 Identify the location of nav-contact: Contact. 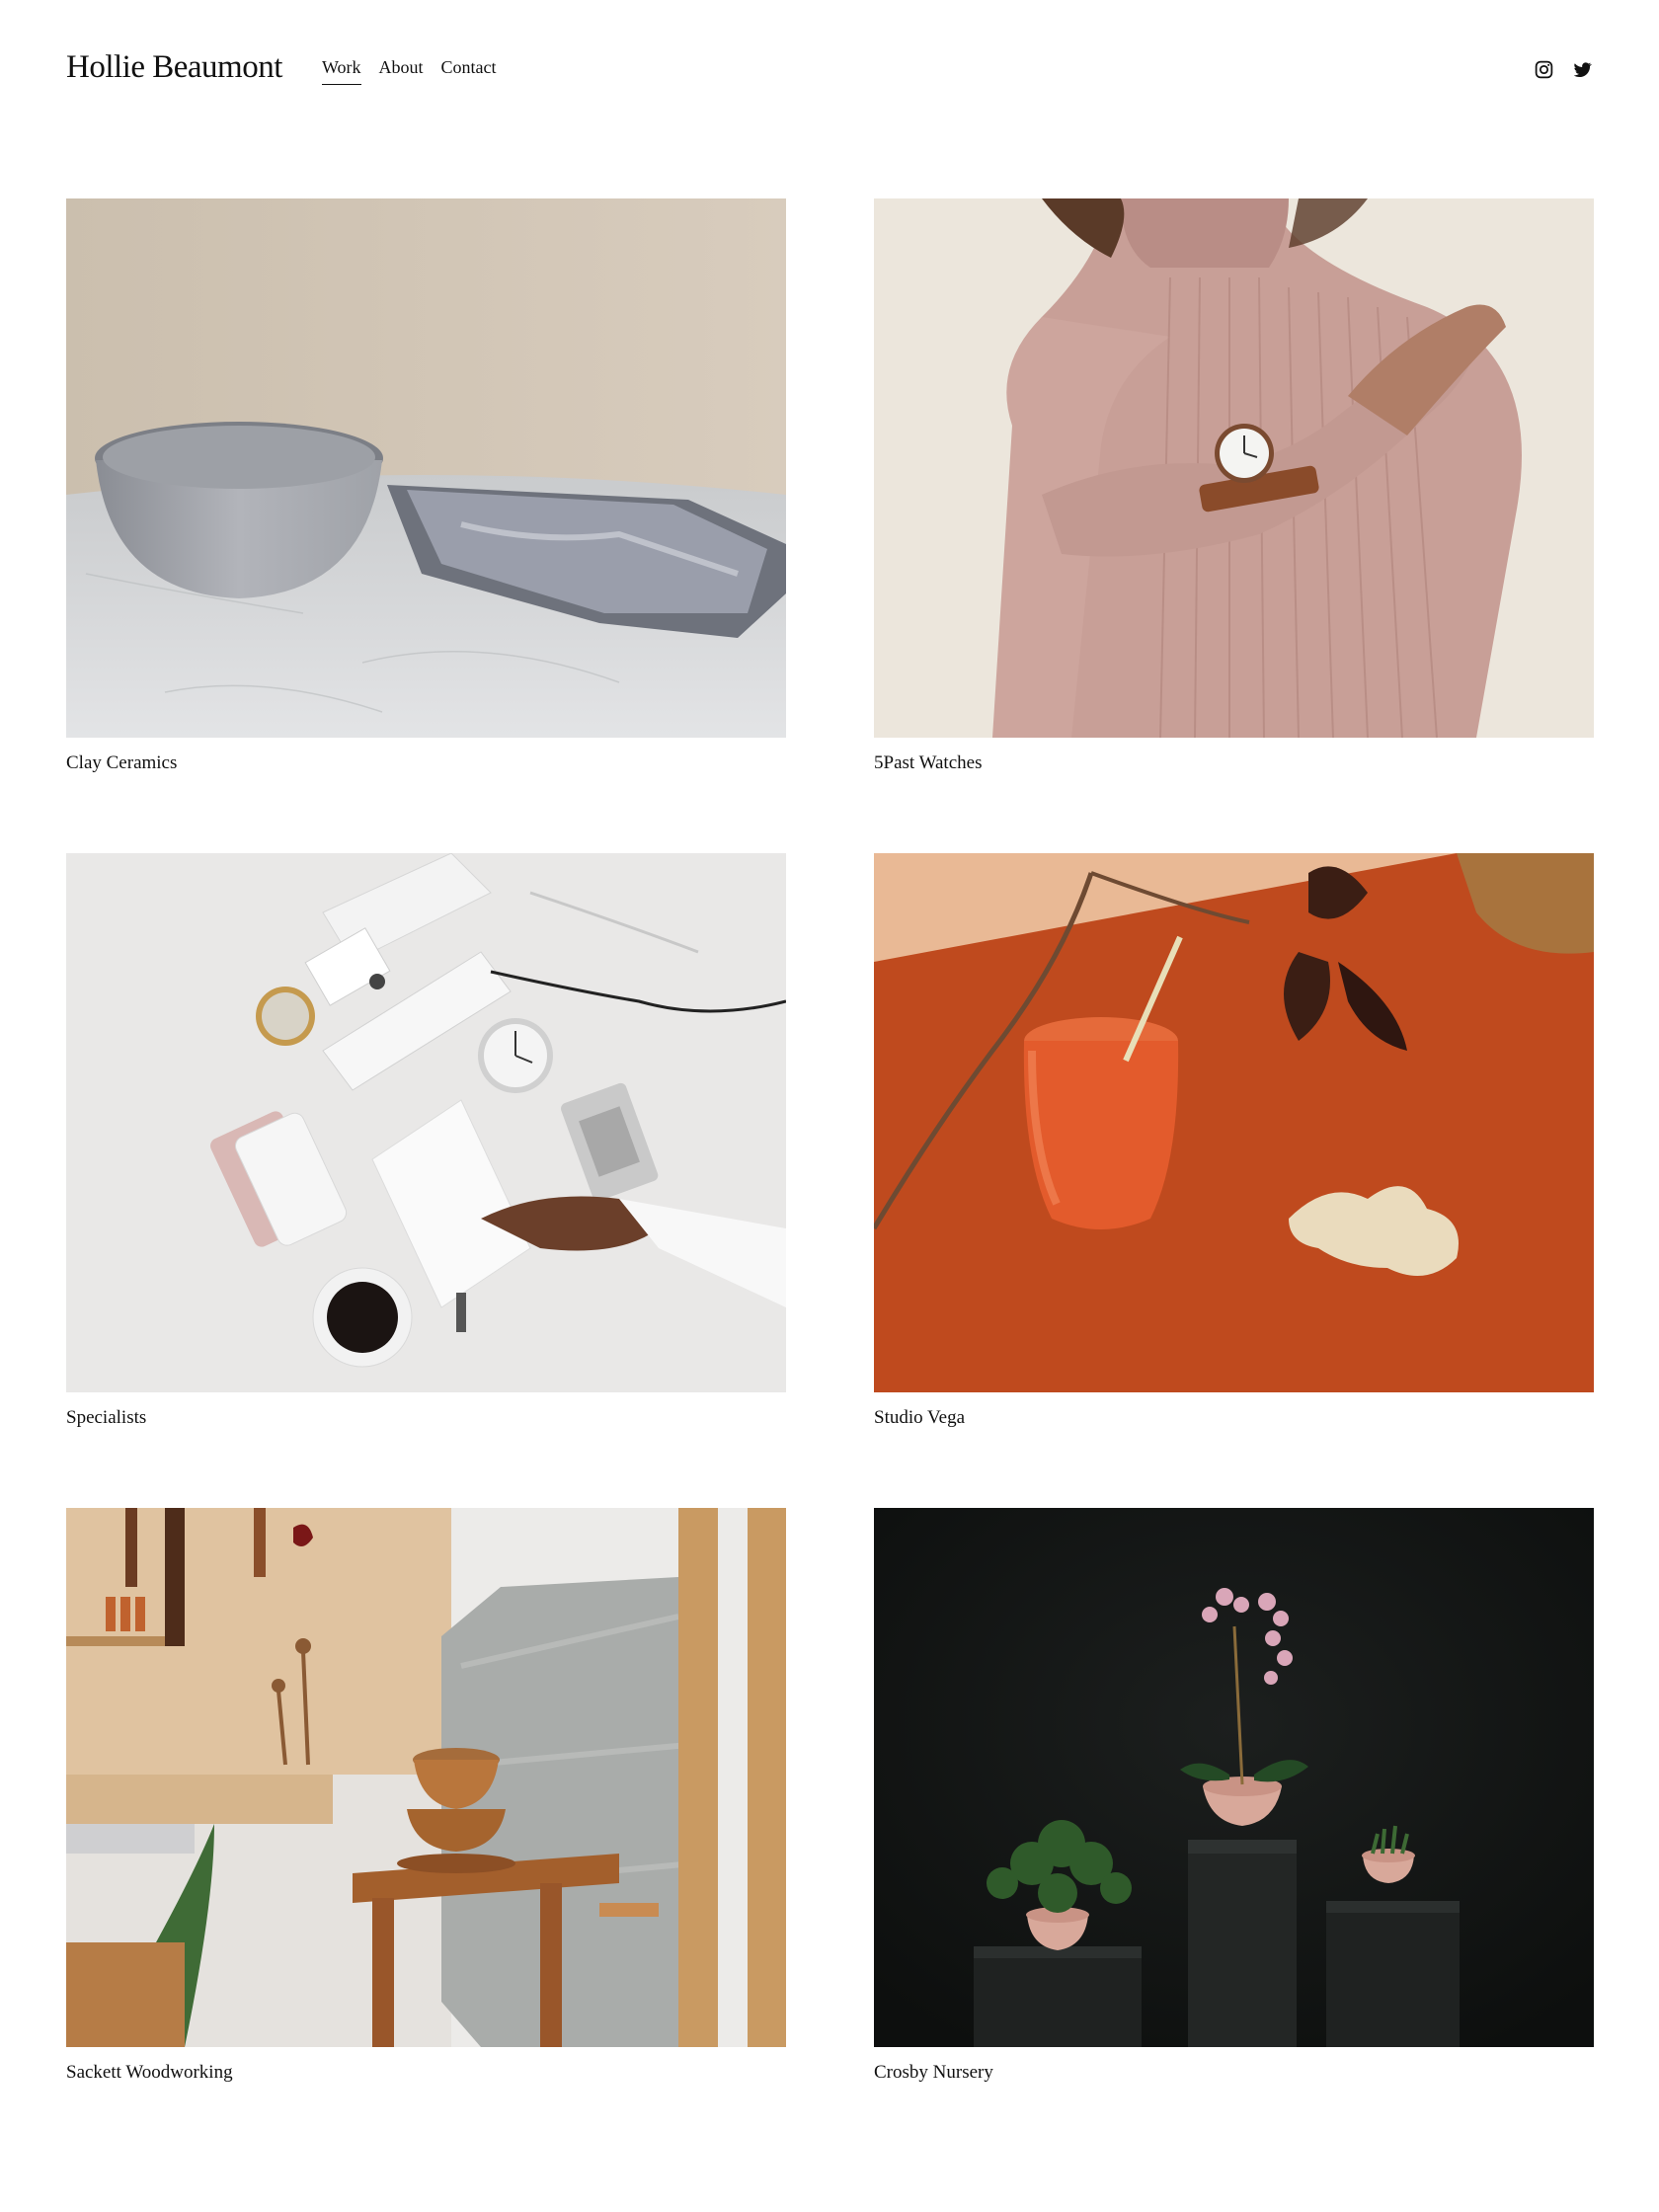
(469, 71).